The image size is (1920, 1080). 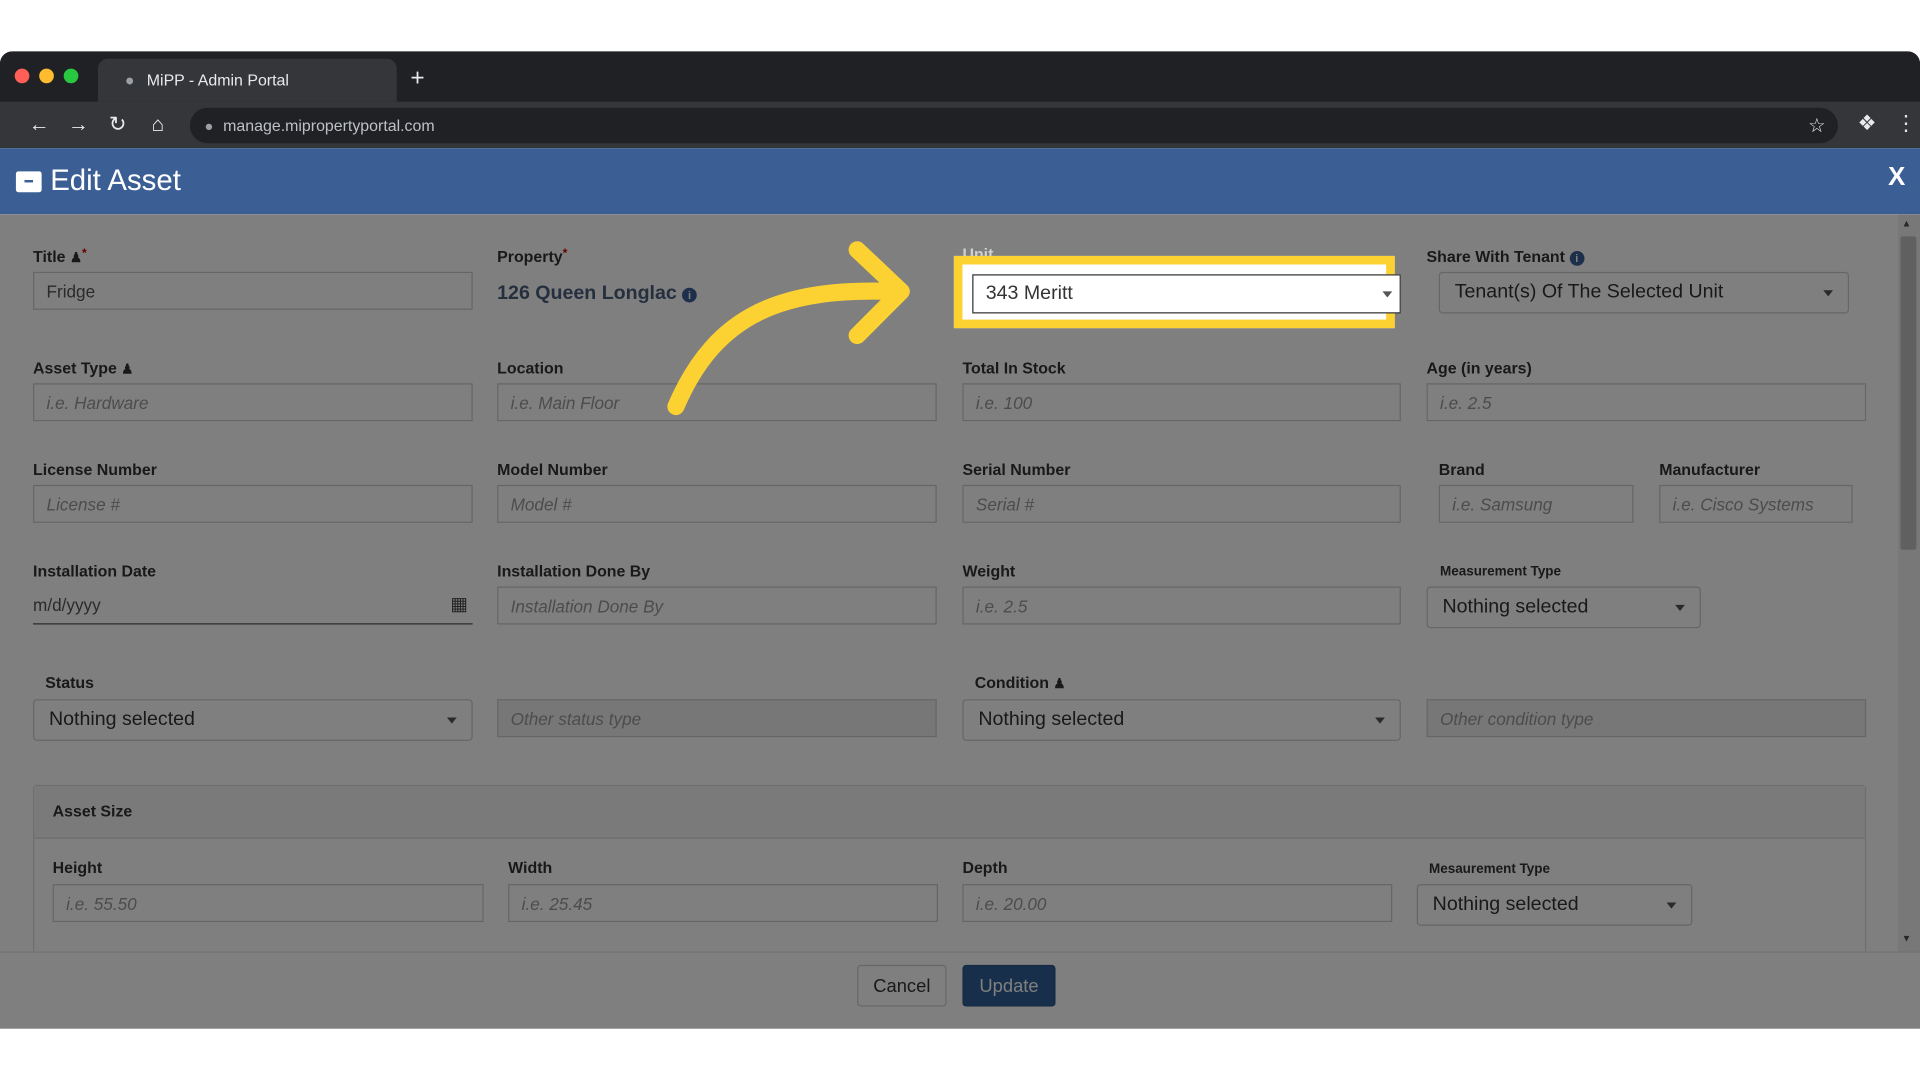 I want to click on total-in-stock-label: Total In Stock, so click(x=1013, y=368).